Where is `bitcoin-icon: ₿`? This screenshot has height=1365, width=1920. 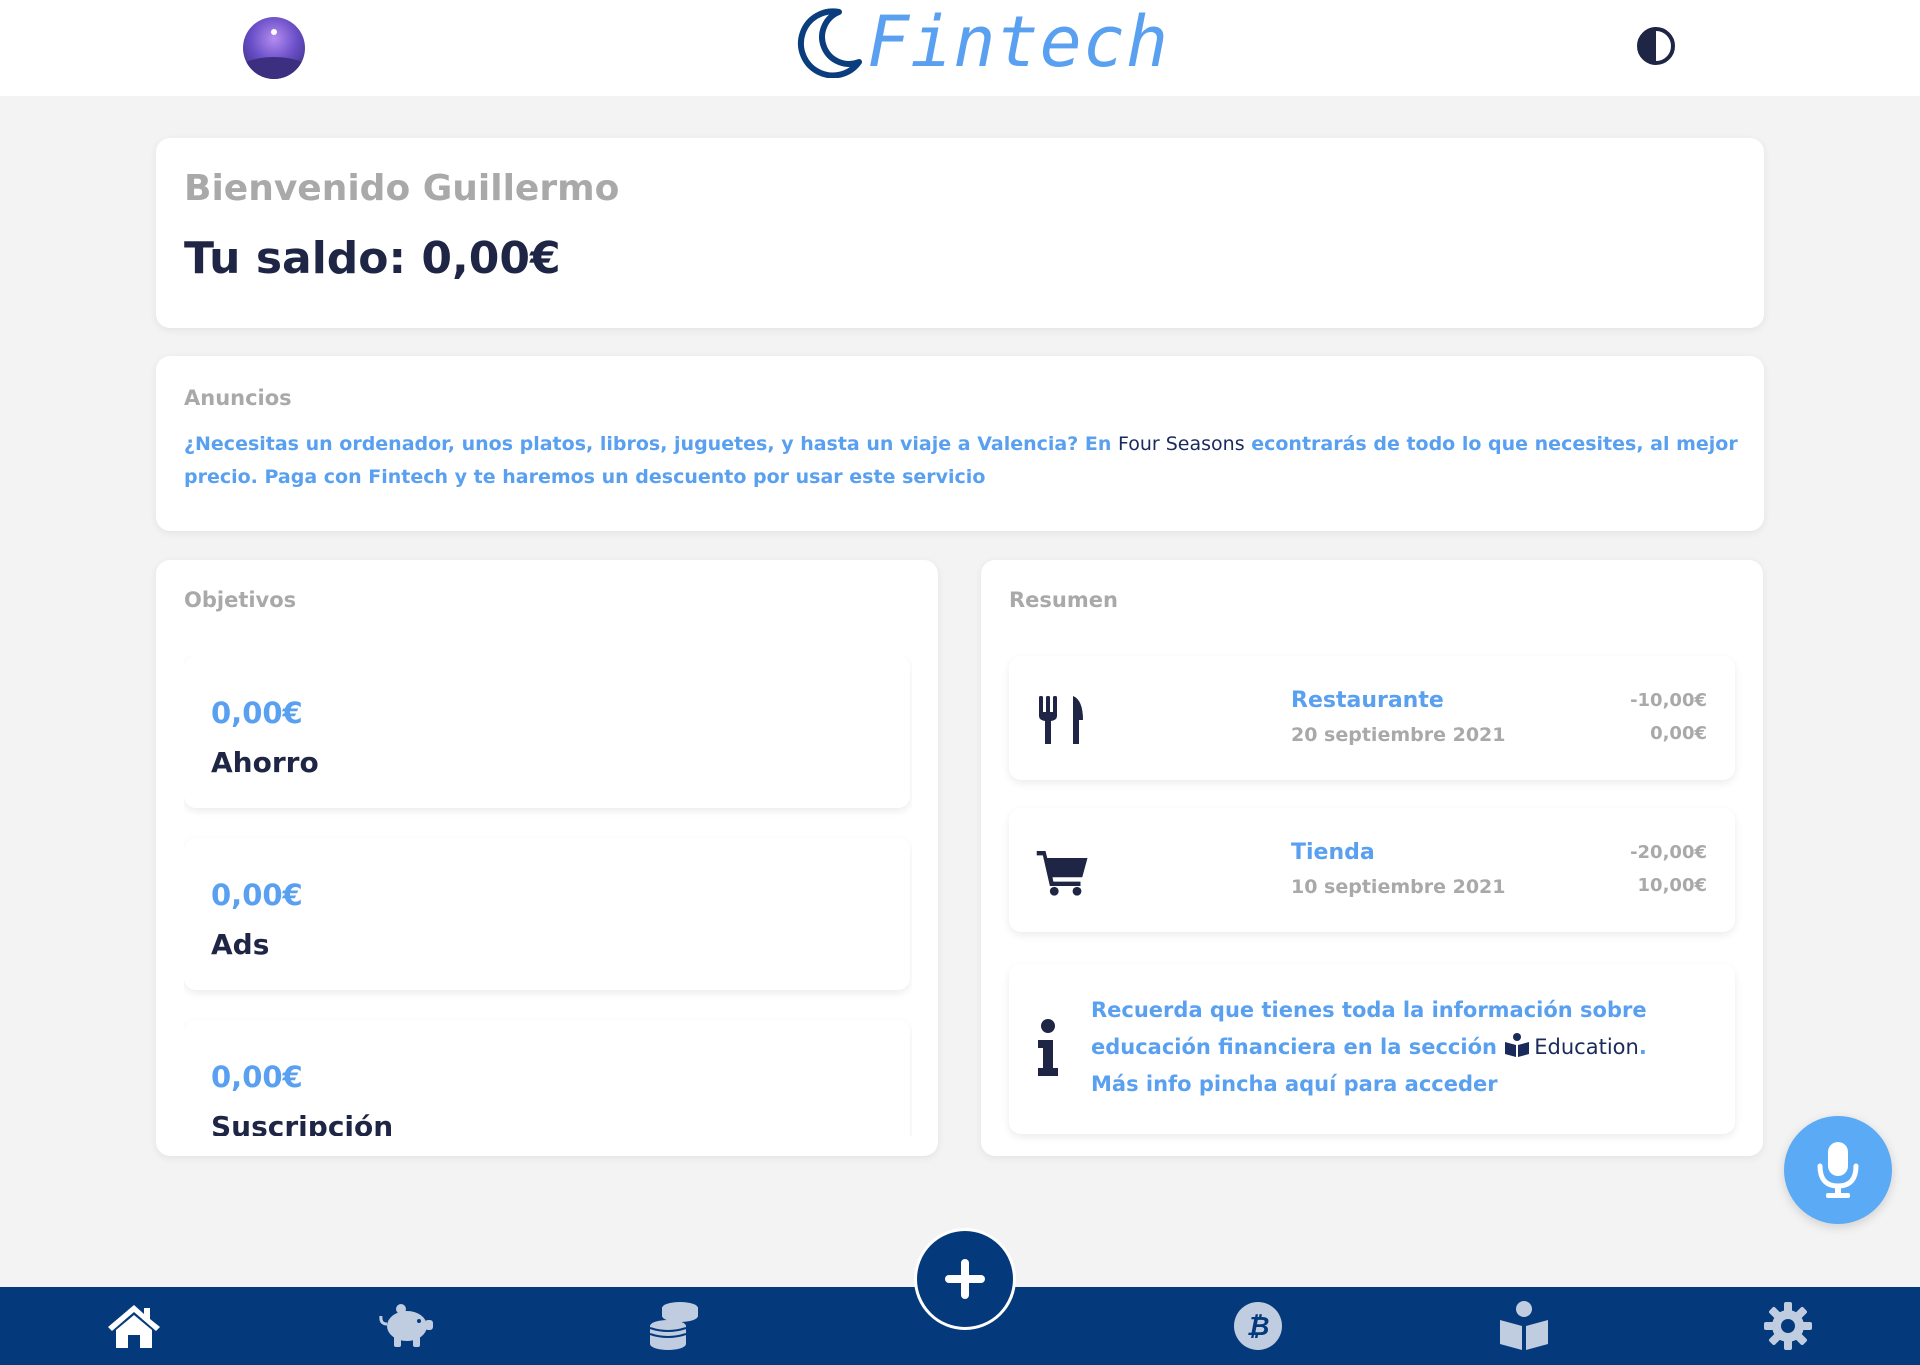
bitcoin-icon: ₿ is located at coordinates (1258, 1326).